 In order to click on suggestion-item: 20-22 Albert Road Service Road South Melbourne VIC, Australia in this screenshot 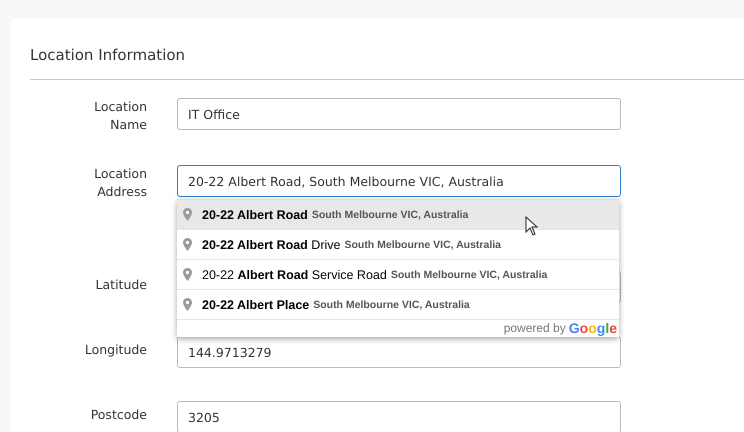, I will do `click(398, 275)`.